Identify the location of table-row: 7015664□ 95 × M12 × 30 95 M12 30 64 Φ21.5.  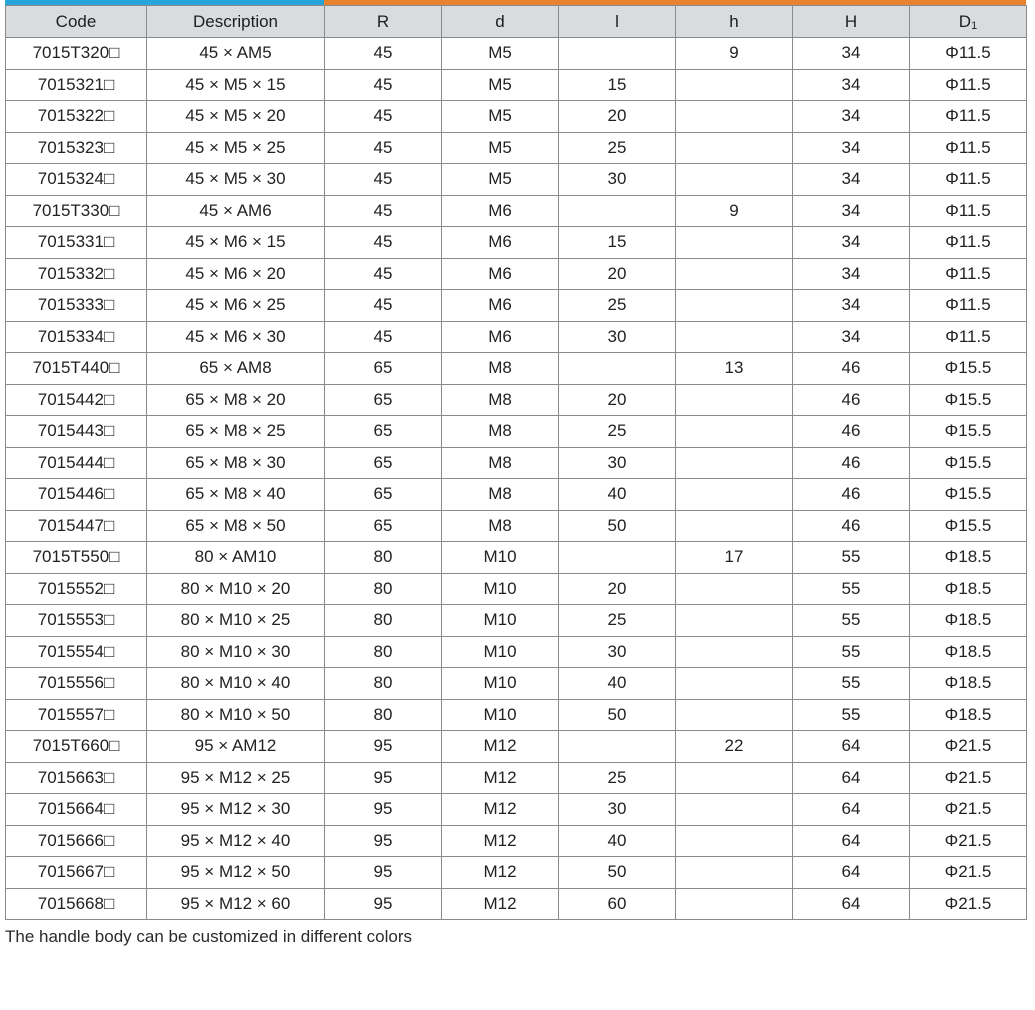
(516, 809).